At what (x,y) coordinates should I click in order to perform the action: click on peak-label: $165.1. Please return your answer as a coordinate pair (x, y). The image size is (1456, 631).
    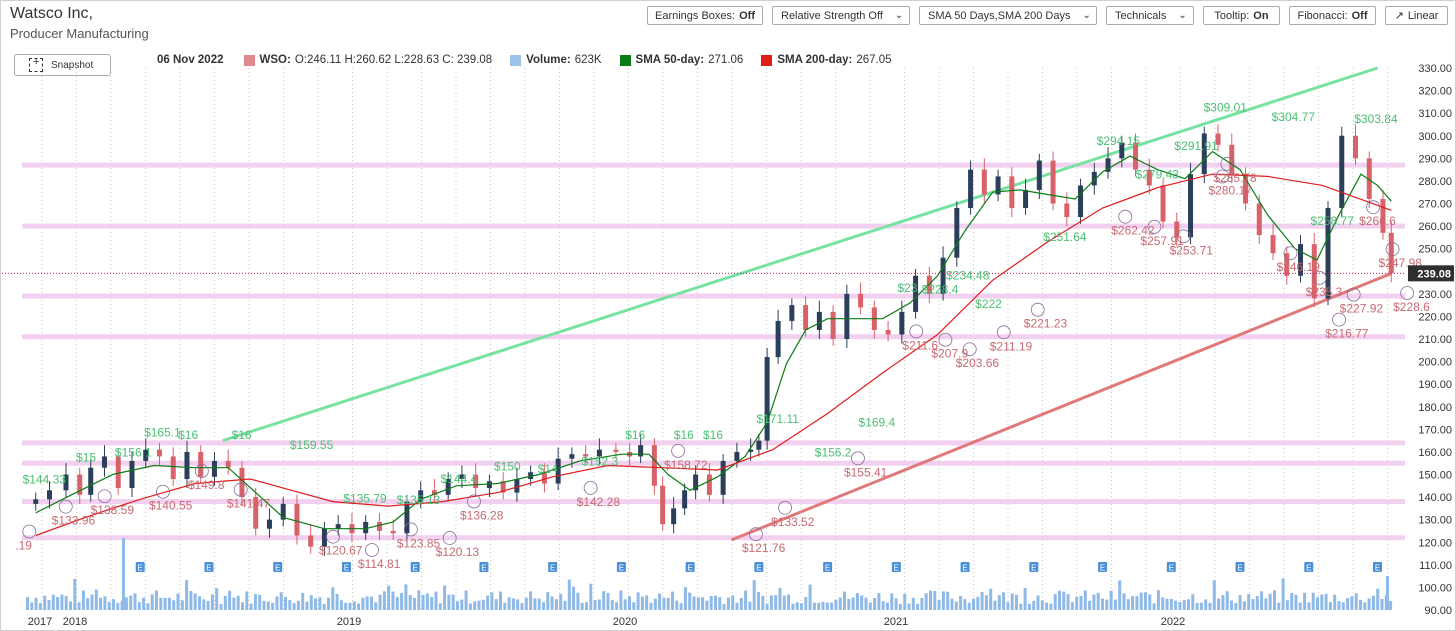
    Looking at the image, I should click on (162, 432).